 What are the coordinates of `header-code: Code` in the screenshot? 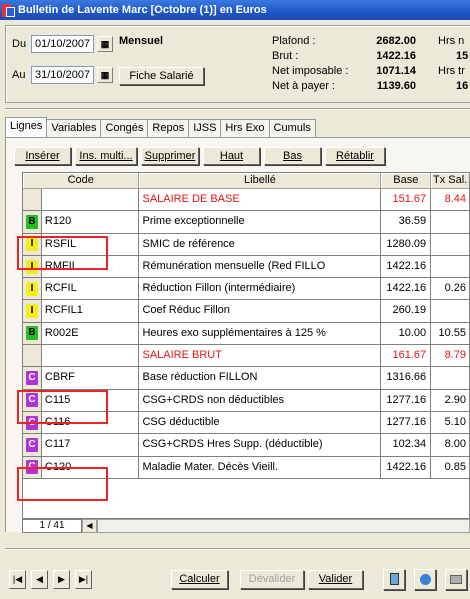 It's located at (81, 180).